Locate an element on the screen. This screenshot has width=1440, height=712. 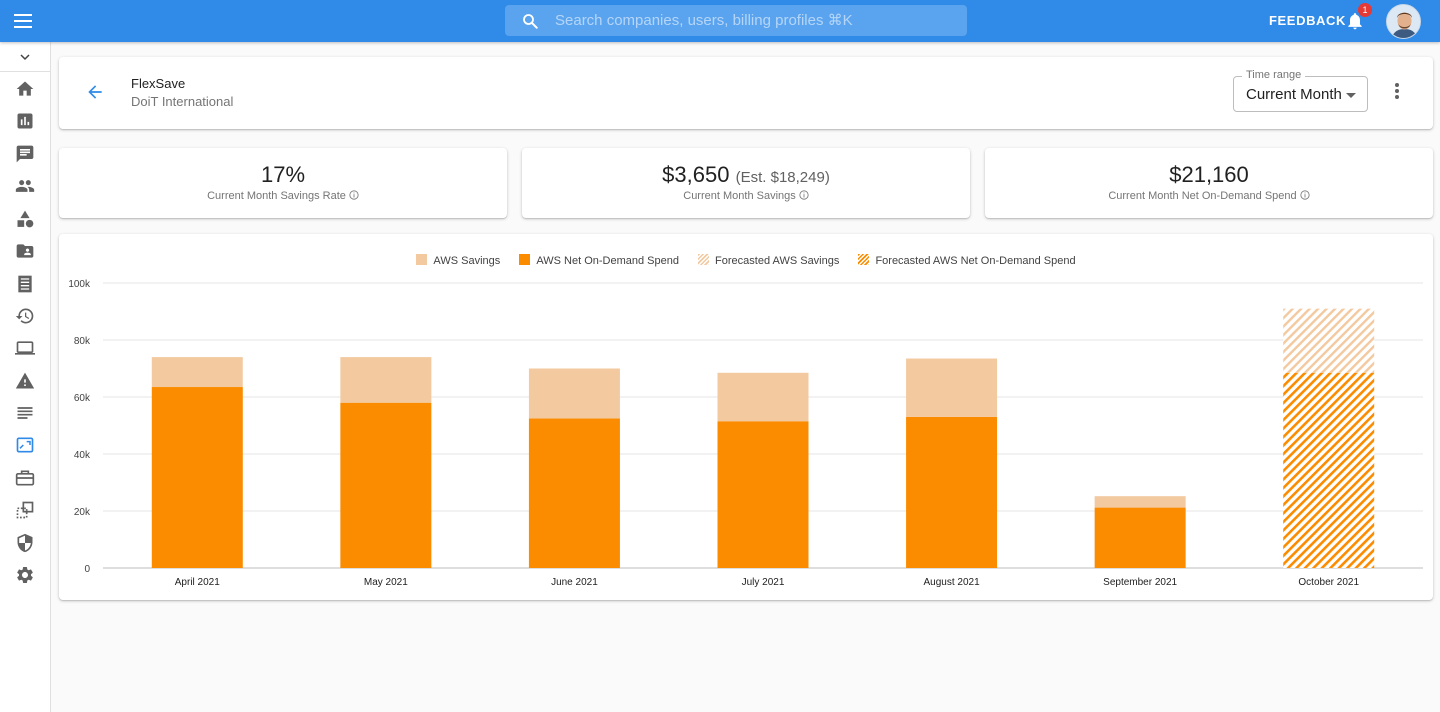
kpi-card-savings-rate: 17% Current Month Savings Rate is located at coordinates (283, 183).